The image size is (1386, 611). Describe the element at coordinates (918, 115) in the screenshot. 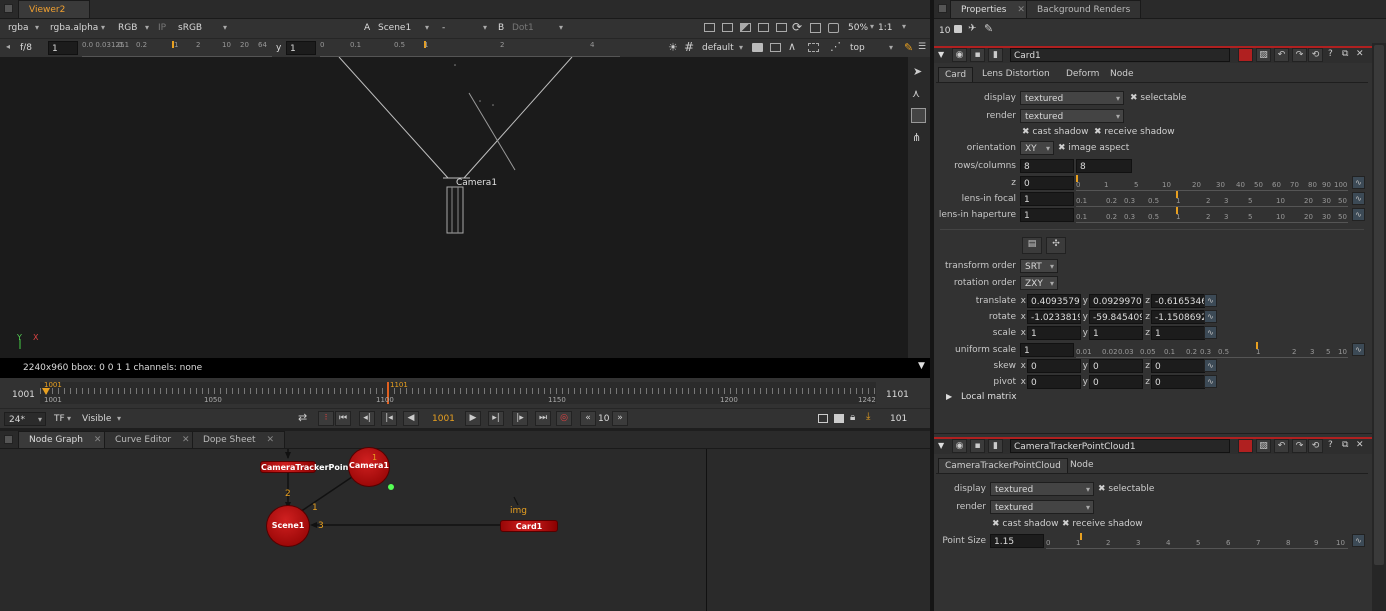

I see `object-select-icon` at that location.